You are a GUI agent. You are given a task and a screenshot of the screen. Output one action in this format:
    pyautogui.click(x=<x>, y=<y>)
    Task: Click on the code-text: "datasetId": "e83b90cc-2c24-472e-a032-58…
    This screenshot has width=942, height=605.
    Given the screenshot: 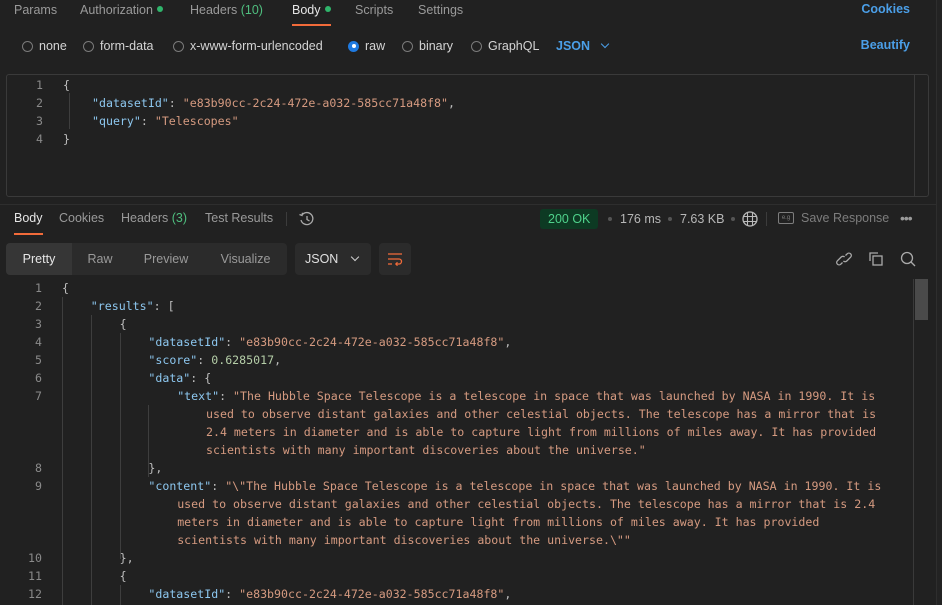 What is the action you would take?
    pyautogui.click(x=329, y=594)
    